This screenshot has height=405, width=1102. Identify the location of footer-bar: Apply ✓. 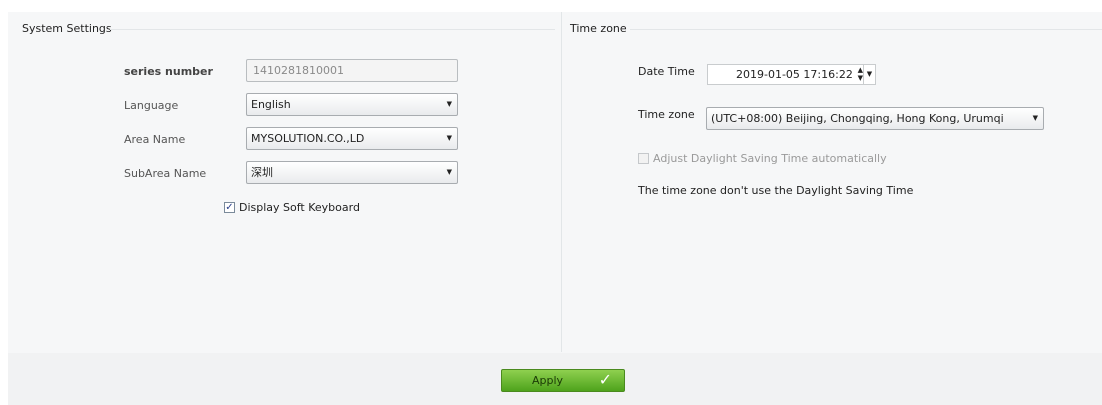
(555, 379).